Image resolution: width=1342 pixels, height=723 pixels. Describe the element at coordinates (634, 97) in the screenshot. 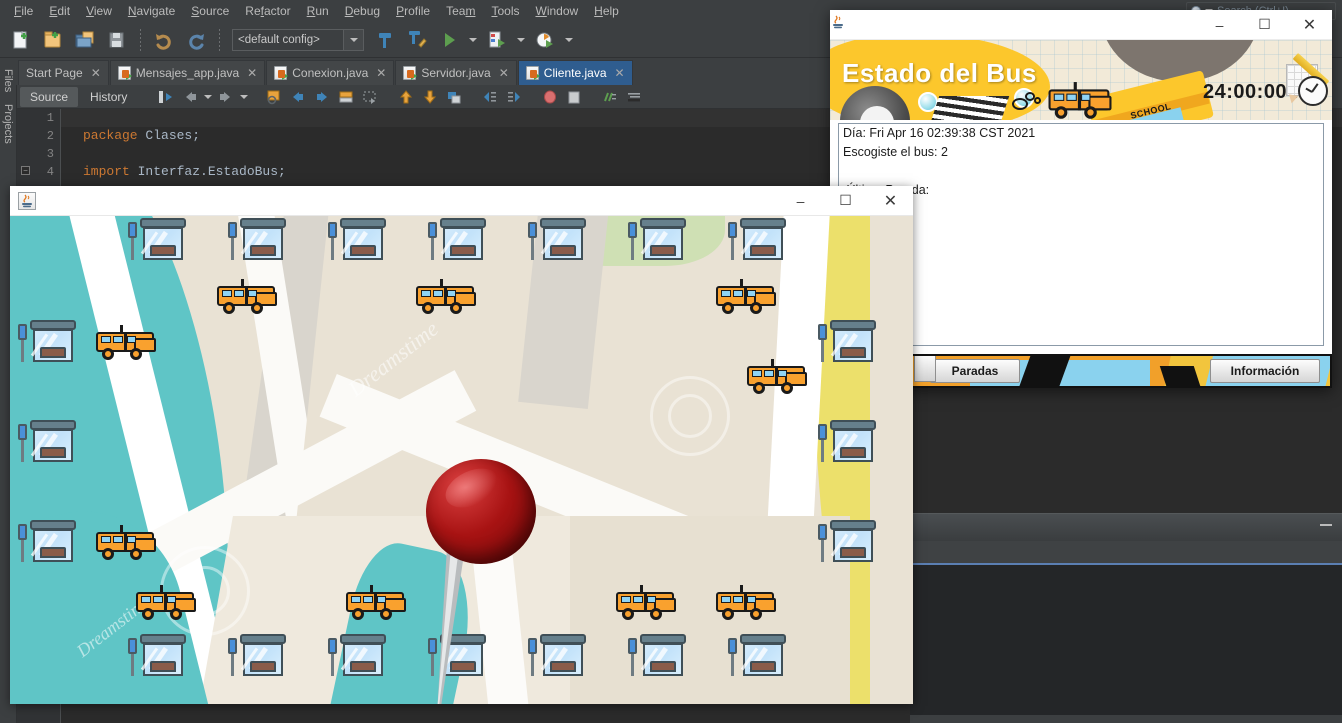

I see `format-icon` at that location.